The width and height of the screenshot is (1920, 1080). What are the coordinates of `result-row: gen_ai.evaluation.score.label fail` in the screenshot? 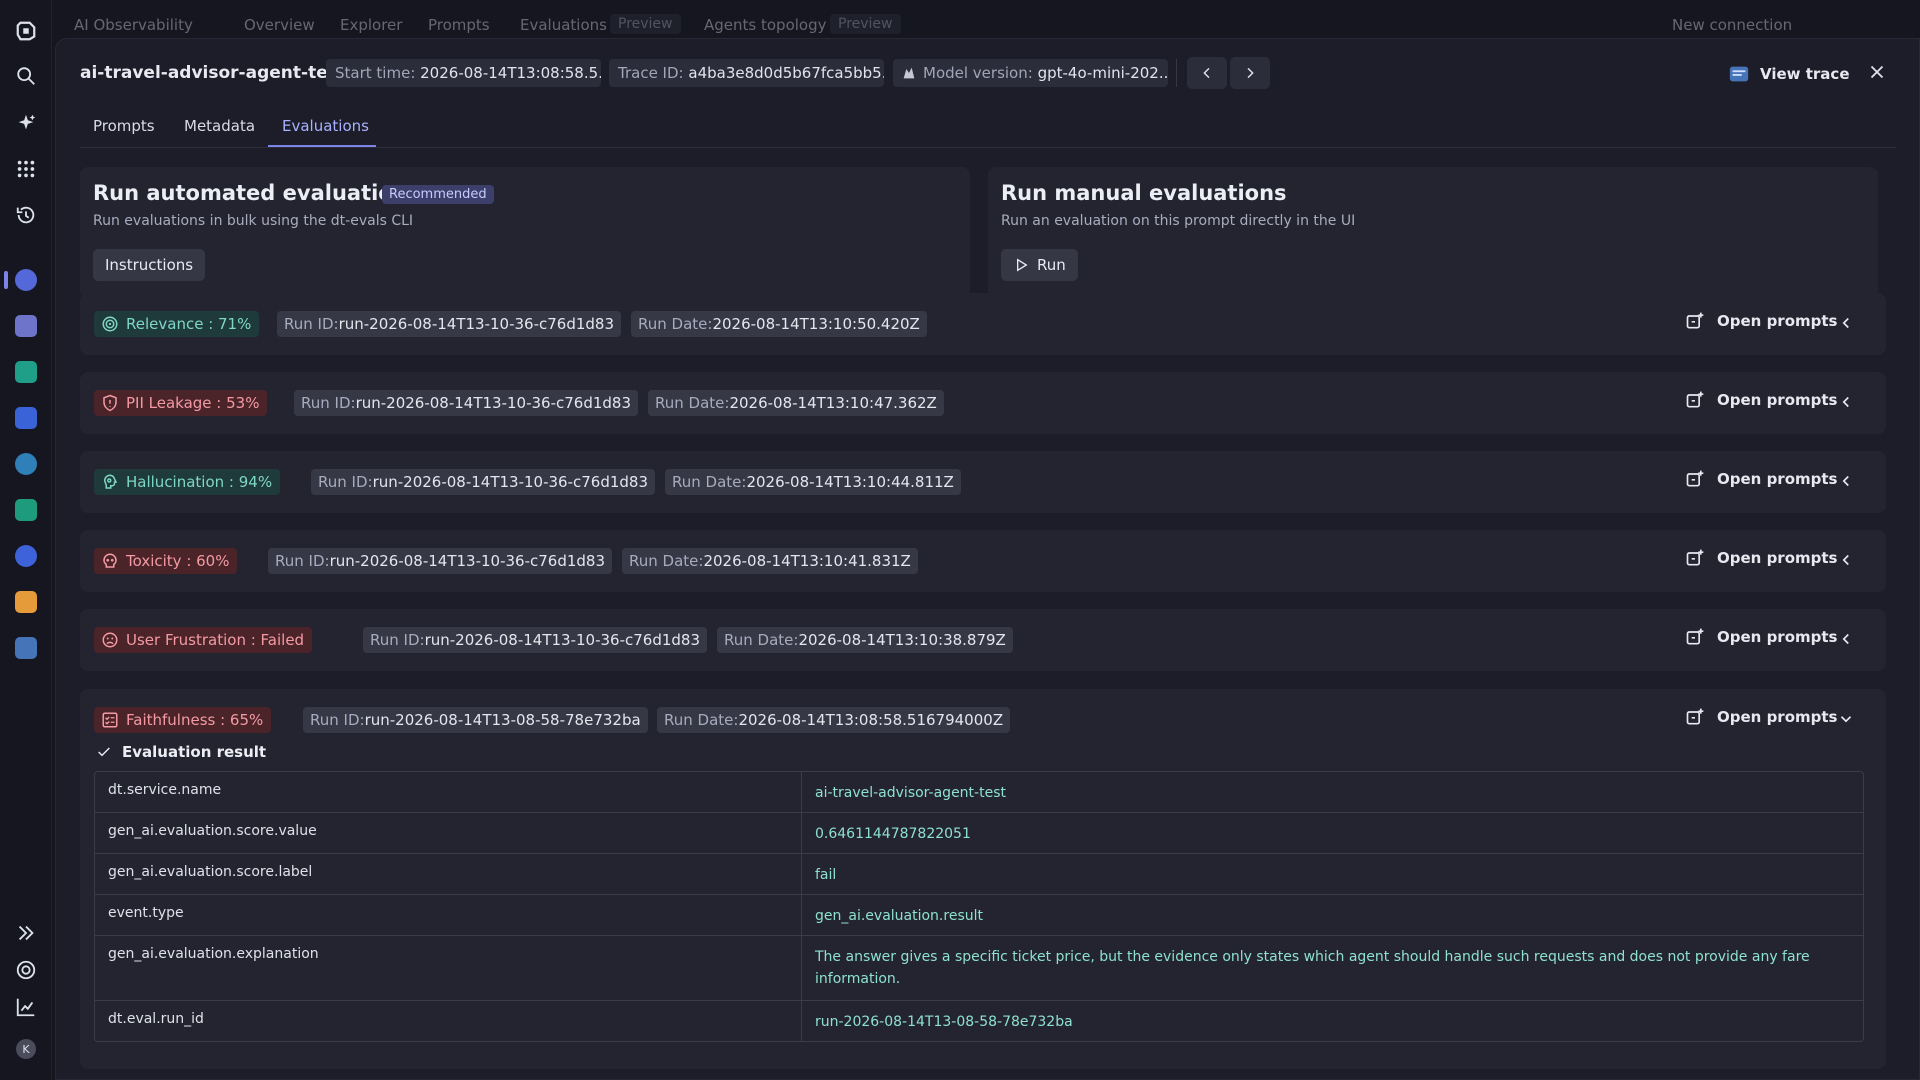 It's located at (979, 874).